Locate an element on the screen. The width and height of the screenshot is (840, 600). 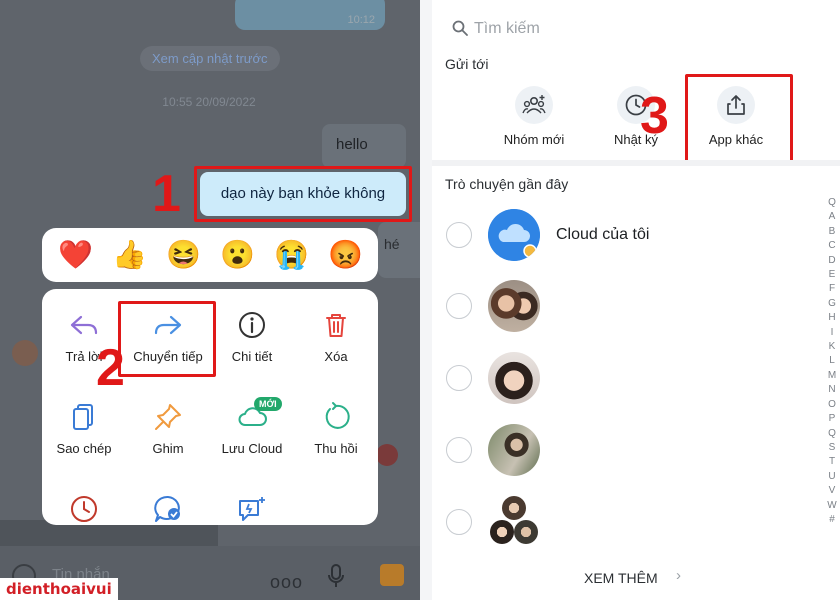
chat-check-icon is located at coordinates (167, 508).